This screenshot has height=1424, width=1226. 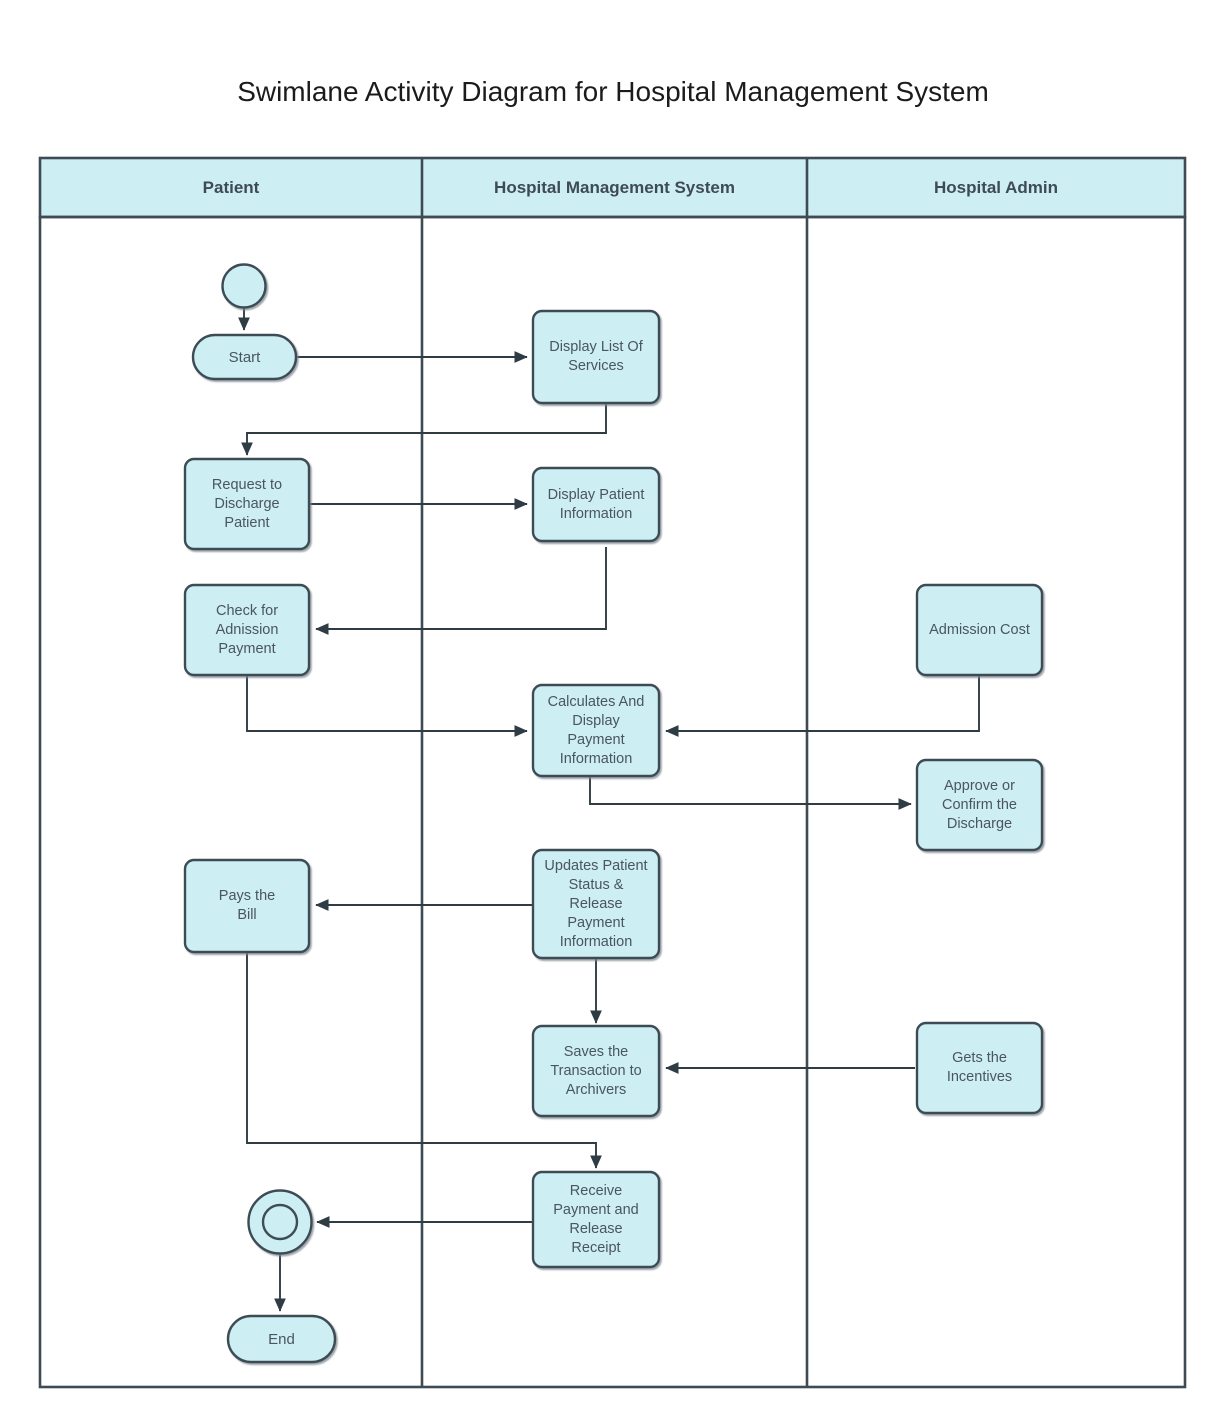 What do you see at coordinates (596, 904) in the screenshot?
I see `node-updates-patient-status-release-payment-information` at bounding box center [596, 904].